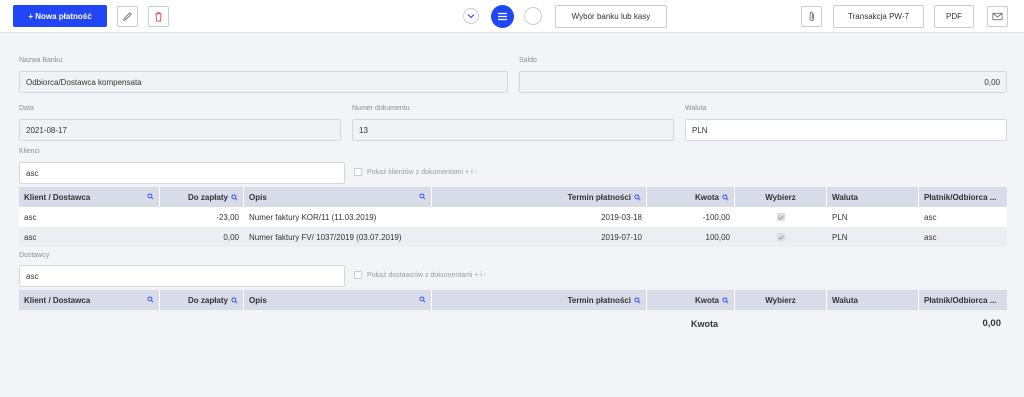 This screenshot has height=397, width=1024. Describe the element at coordinates (763, 82) in the screenshot. I see `balance-field: 0,00` at that location.